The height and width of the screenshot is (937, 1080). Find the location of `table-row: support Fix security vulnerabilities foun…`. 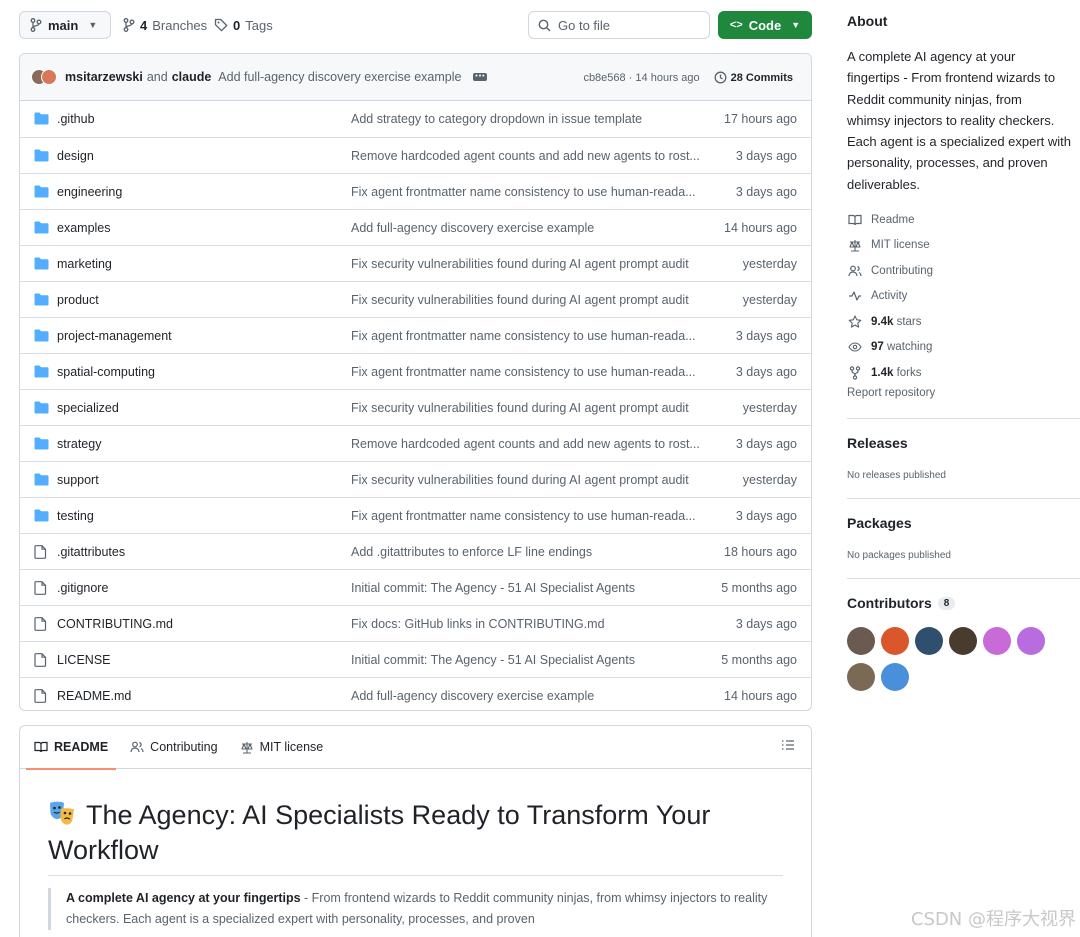

table-row: support Fix security vulnerabilities foun… is located at coordinates (415, 479).